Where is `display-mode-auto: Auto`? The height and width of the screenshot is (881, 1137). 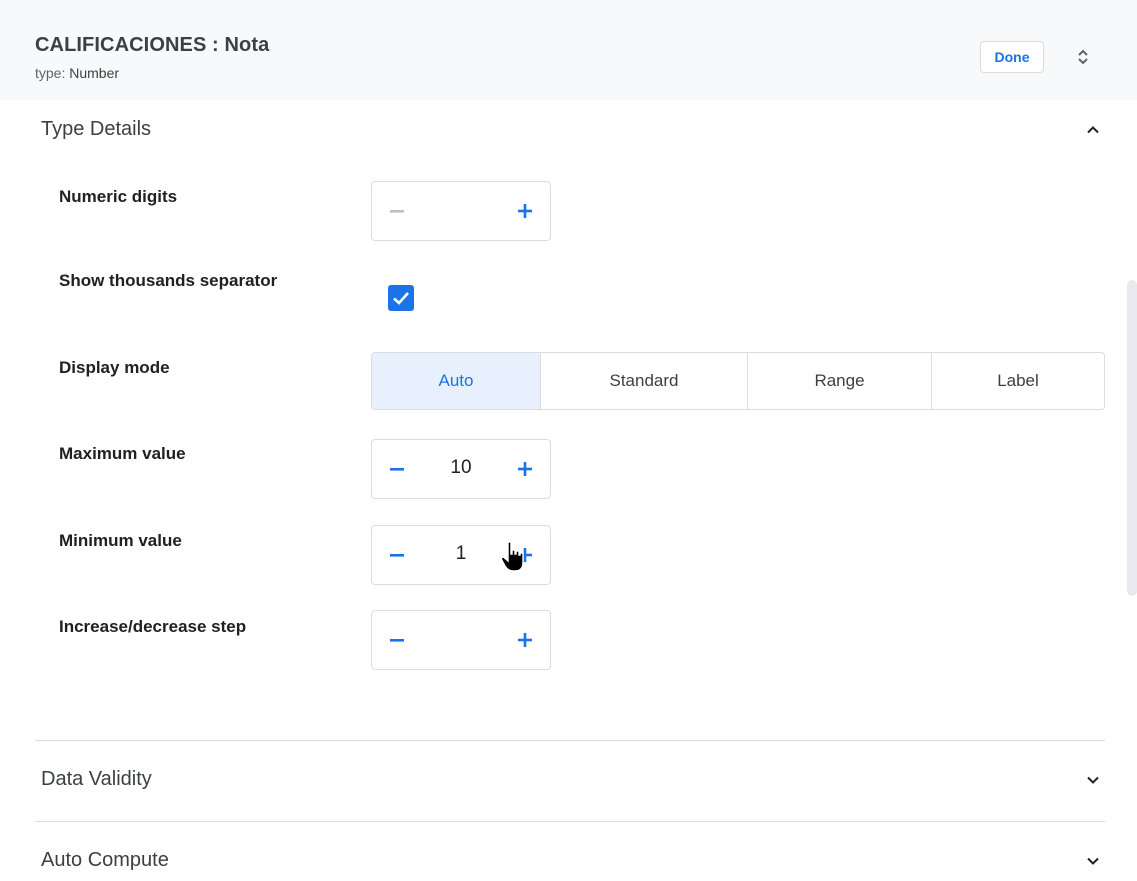 display-mode-auto: Auto is located at coordinates (456, 381).